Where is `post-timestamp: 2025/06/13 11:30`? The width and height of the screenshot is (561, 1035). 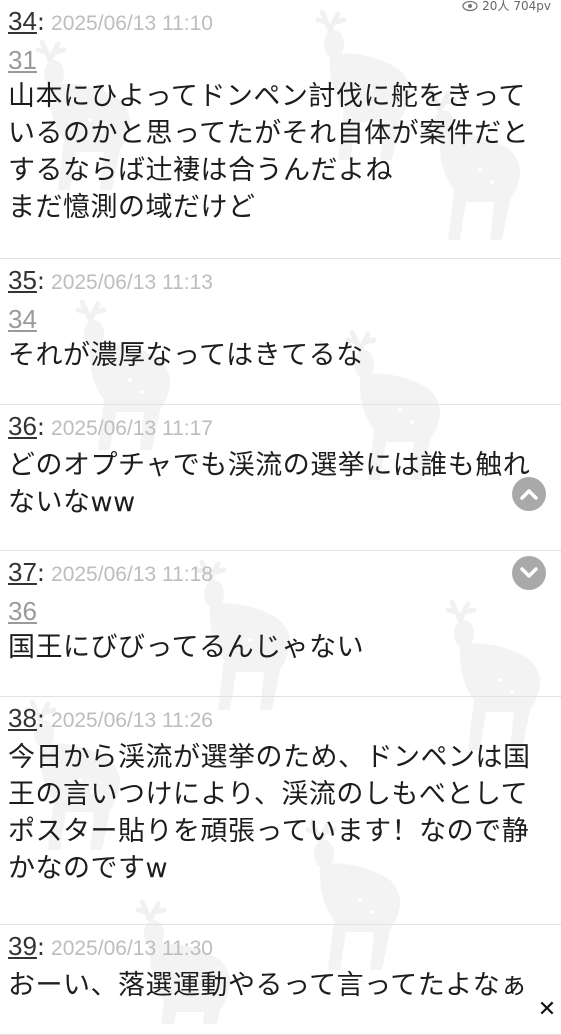
post-timestamp: 2025/06/13 11:30 is located at coordinates (132, 948).